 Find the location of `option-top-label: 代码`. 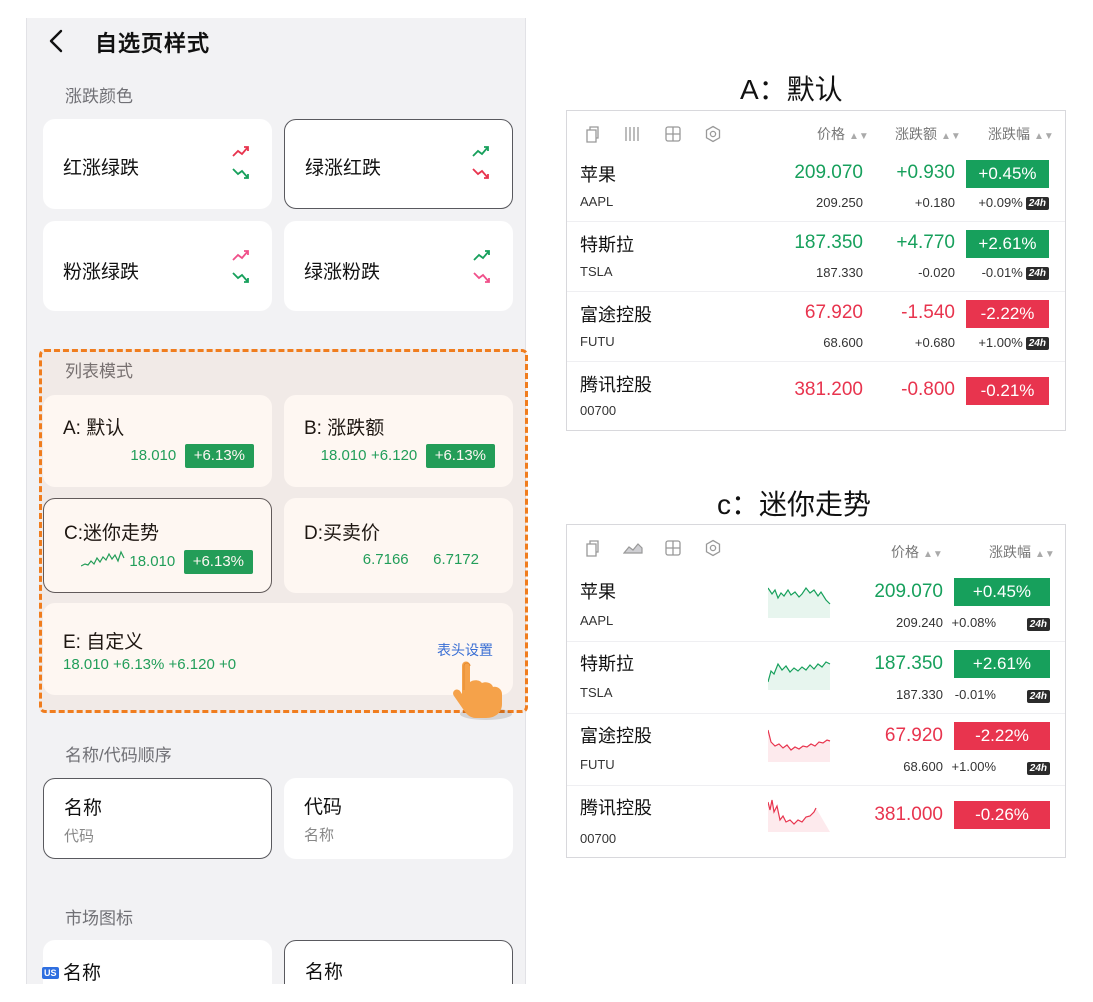

option-top-label: 代码 is located at coordinates (323, 807).